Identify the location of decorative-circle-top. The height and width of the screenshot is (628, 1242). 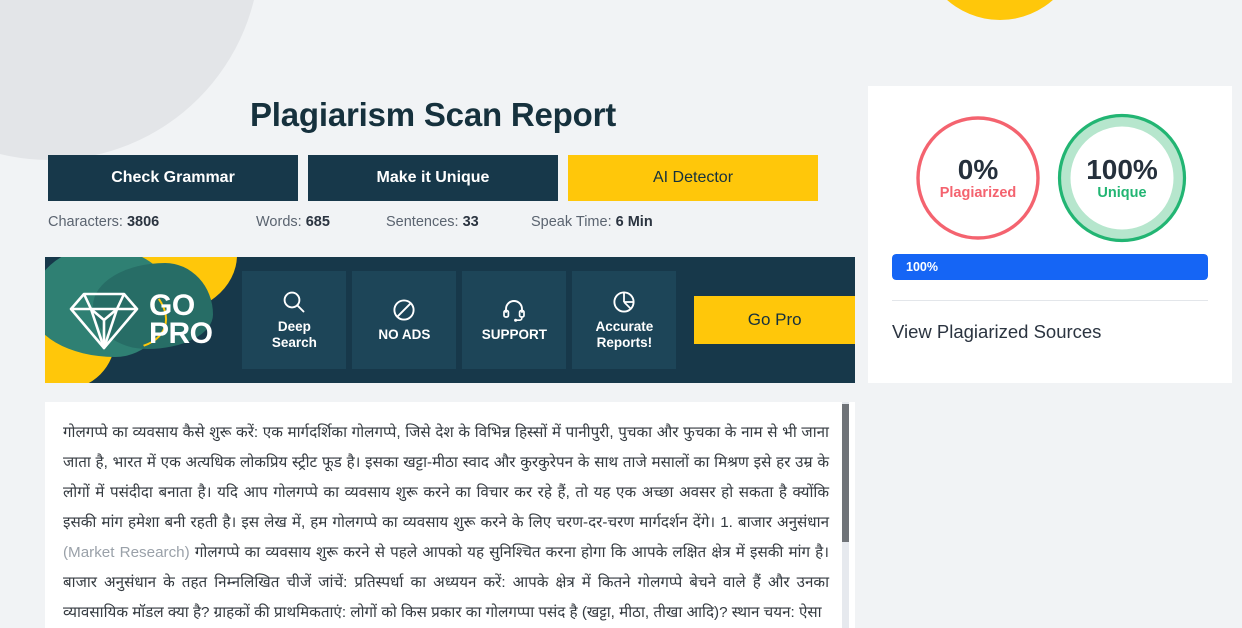
(1000, 10).